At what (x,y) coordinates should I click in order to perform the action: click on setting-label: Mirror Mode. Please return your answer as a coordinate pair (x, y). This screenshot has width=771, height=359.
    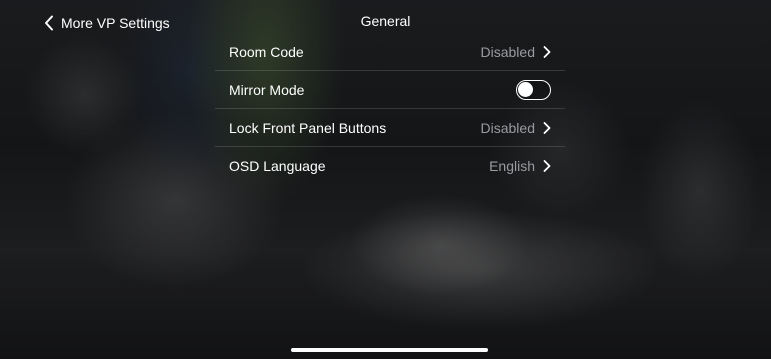
    Looking at the image, I should click on (267, 89).